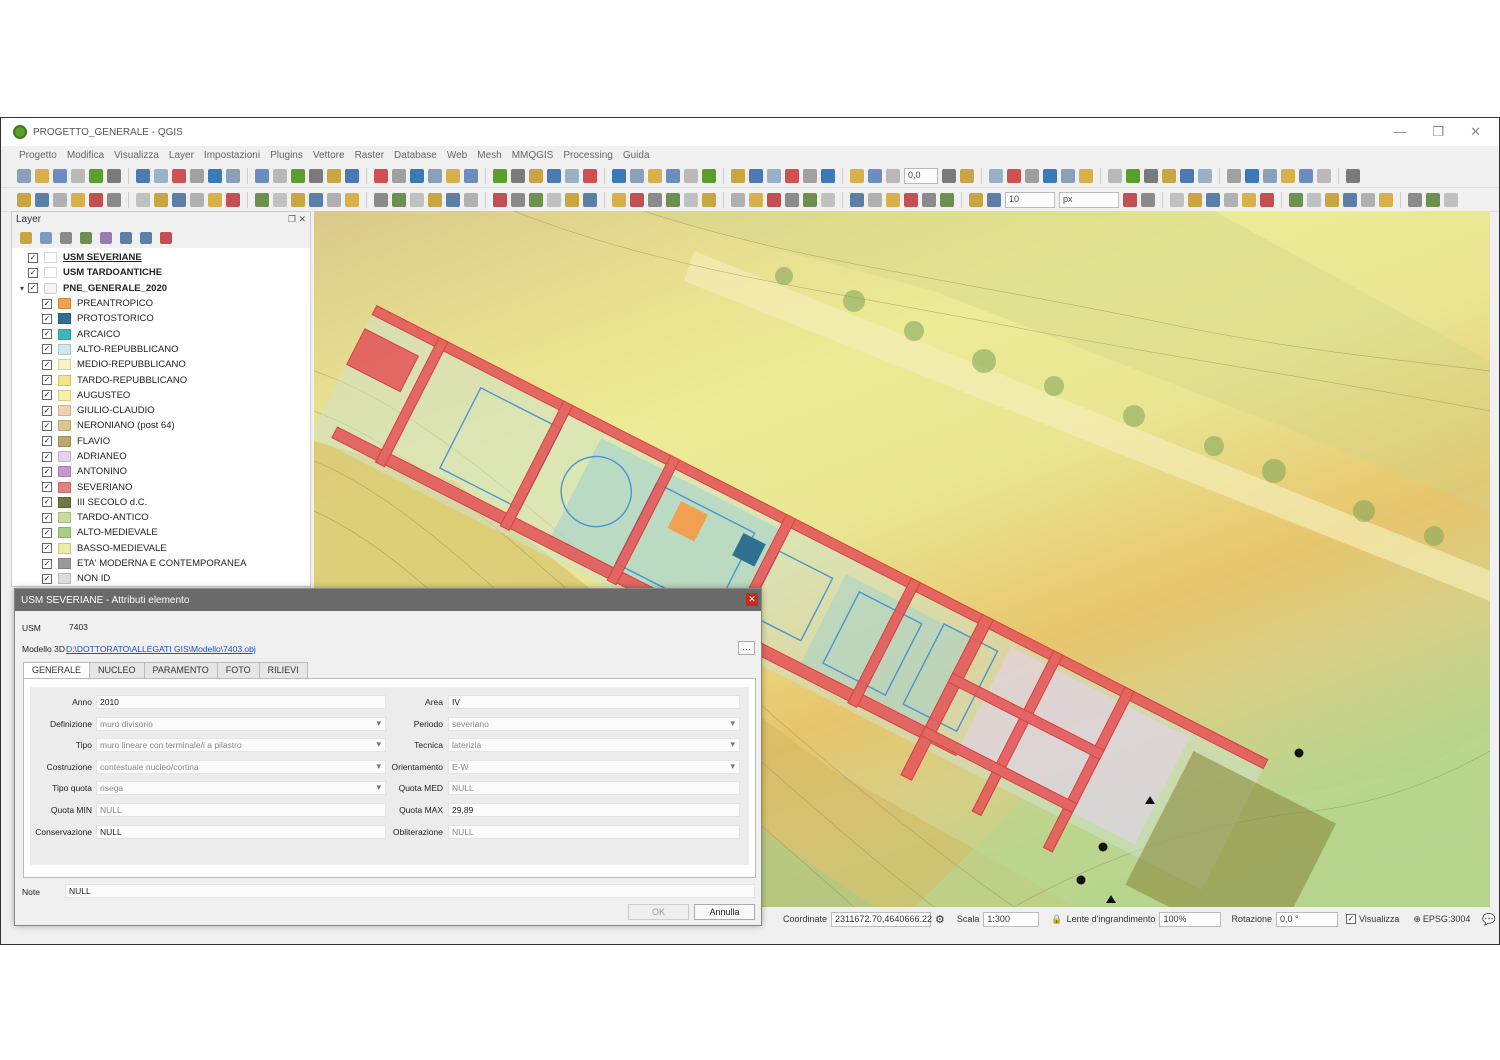 The height and width of the screenshot is (1060, 1500). What do you see at coordinates (161, 379) in the screenshot?
I see `layer-row: ✓ TARDO-REPUBBLICANO` at bounding box center [161, 379].